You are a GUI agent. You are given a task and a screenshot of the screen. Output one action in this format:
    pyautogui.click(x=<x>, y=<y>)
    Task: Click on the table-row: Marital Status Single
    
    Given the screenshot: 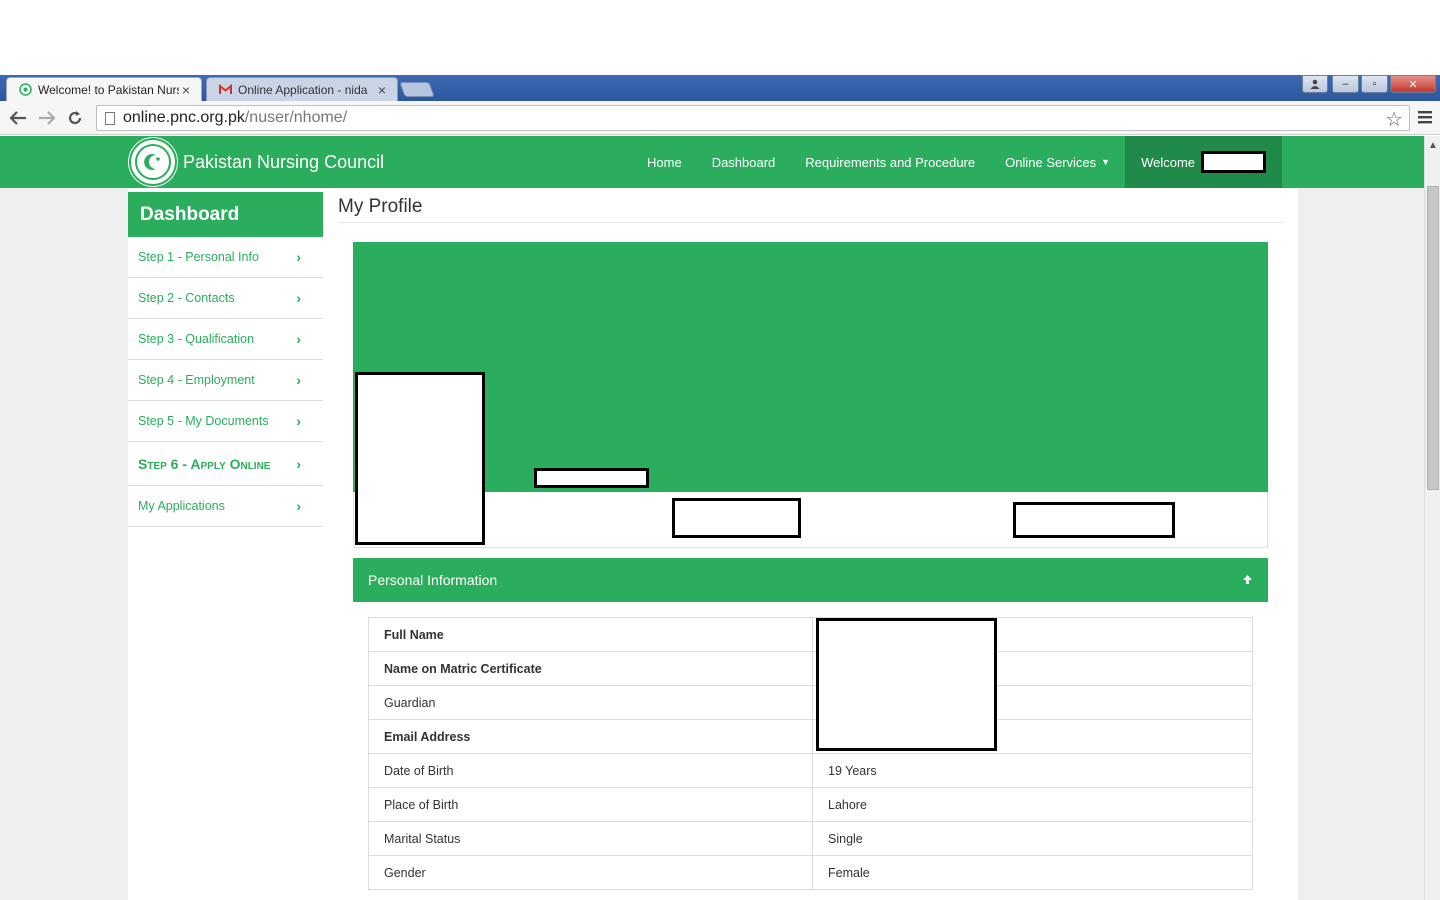 What is the action you would take?
    pyautogui.click(x=810, y=838)
    